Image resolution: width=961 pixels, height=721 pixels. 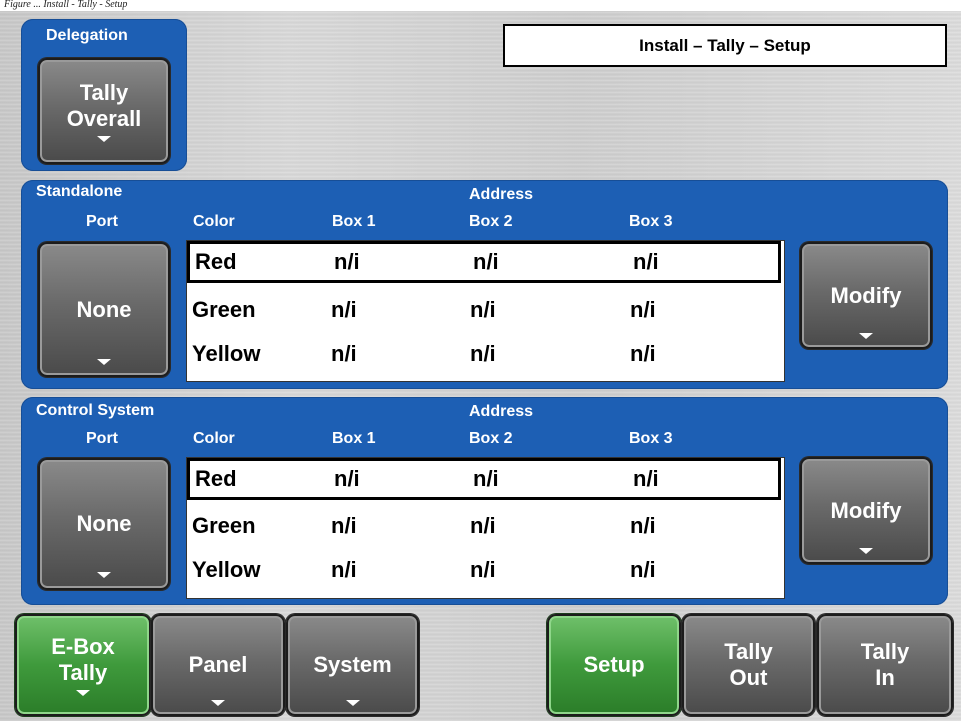 I want to click on control-modify-button: Modify, so click(x=866, y=510).